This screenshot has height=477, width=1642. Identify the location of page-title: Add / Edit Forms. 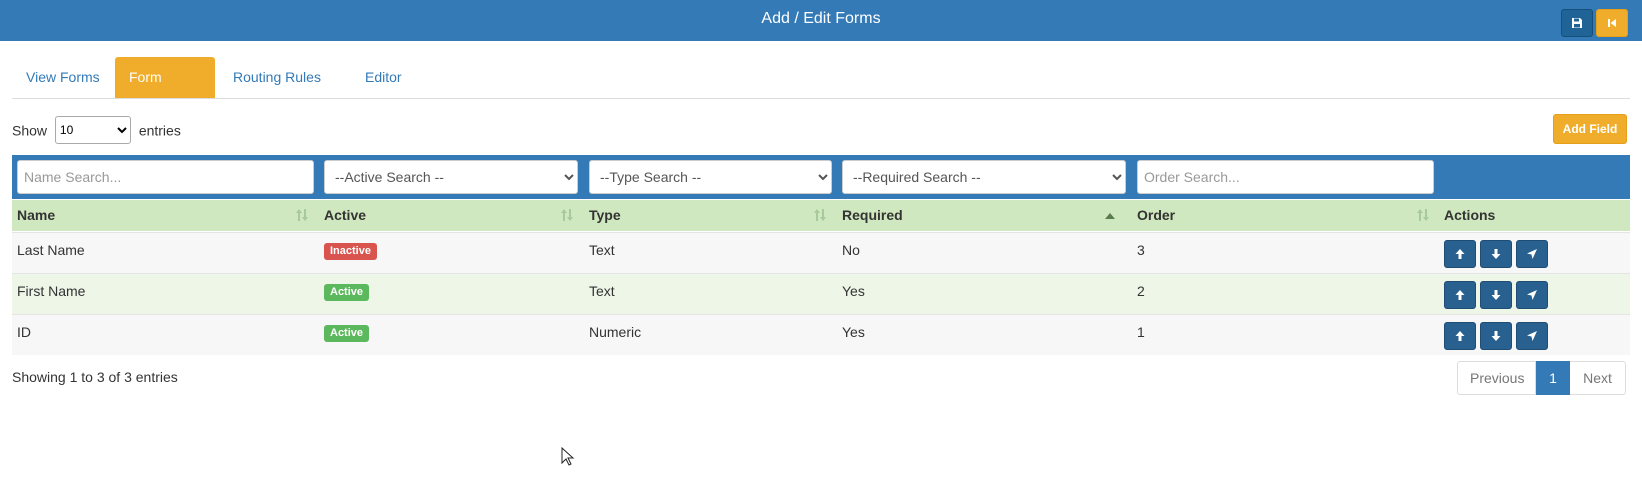
(821, 18).